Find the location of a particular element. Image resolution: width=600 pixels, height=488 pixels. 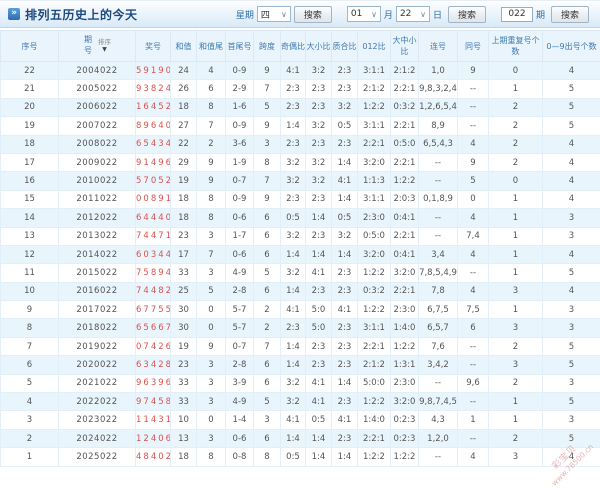

cell-consecutive: 3,4 is located at coordinates (438, 254).